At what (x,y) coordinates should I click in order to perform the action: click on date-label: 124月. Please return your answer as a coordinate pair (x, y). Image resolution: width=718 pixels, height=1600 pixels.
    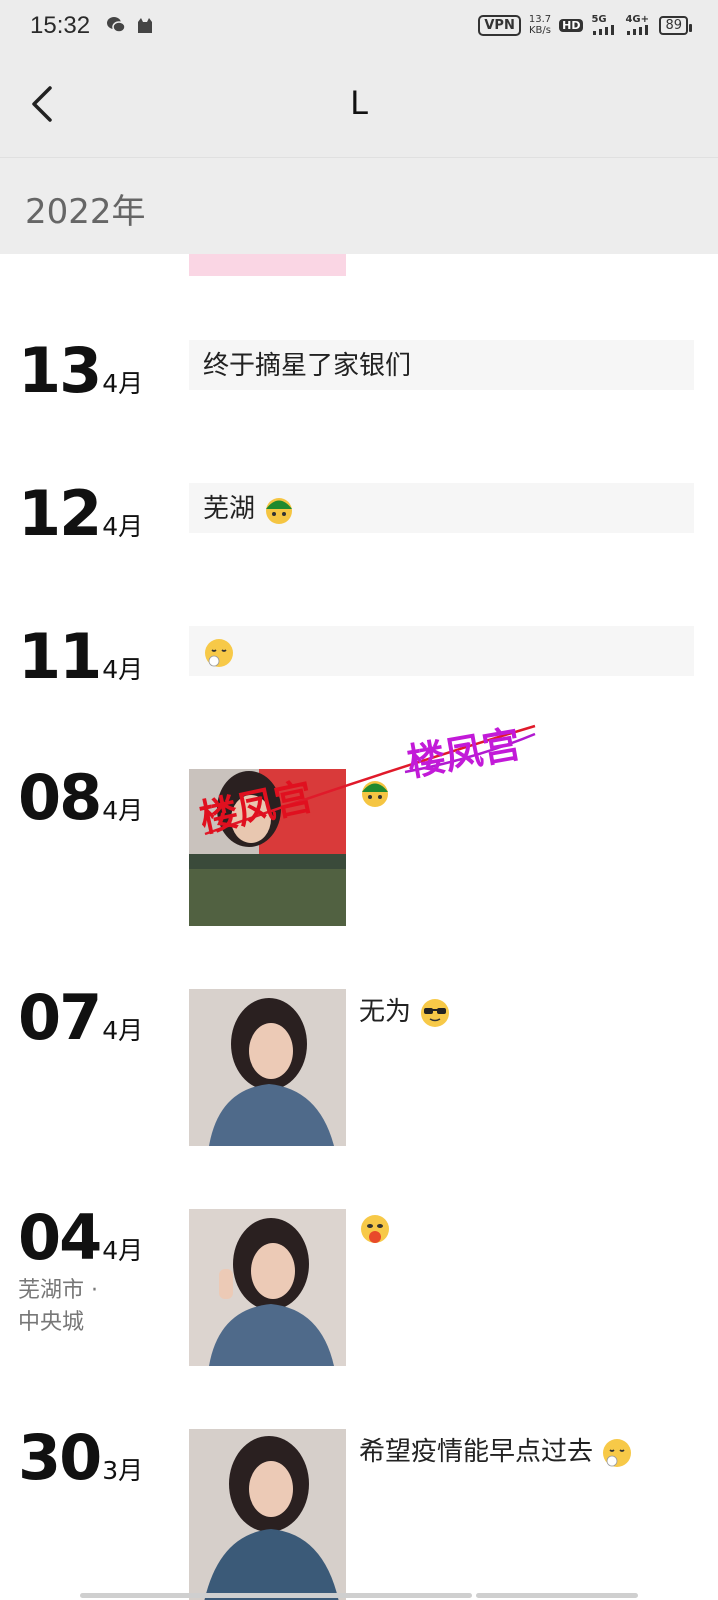
    Looking at the image, I should click on (80, 514).